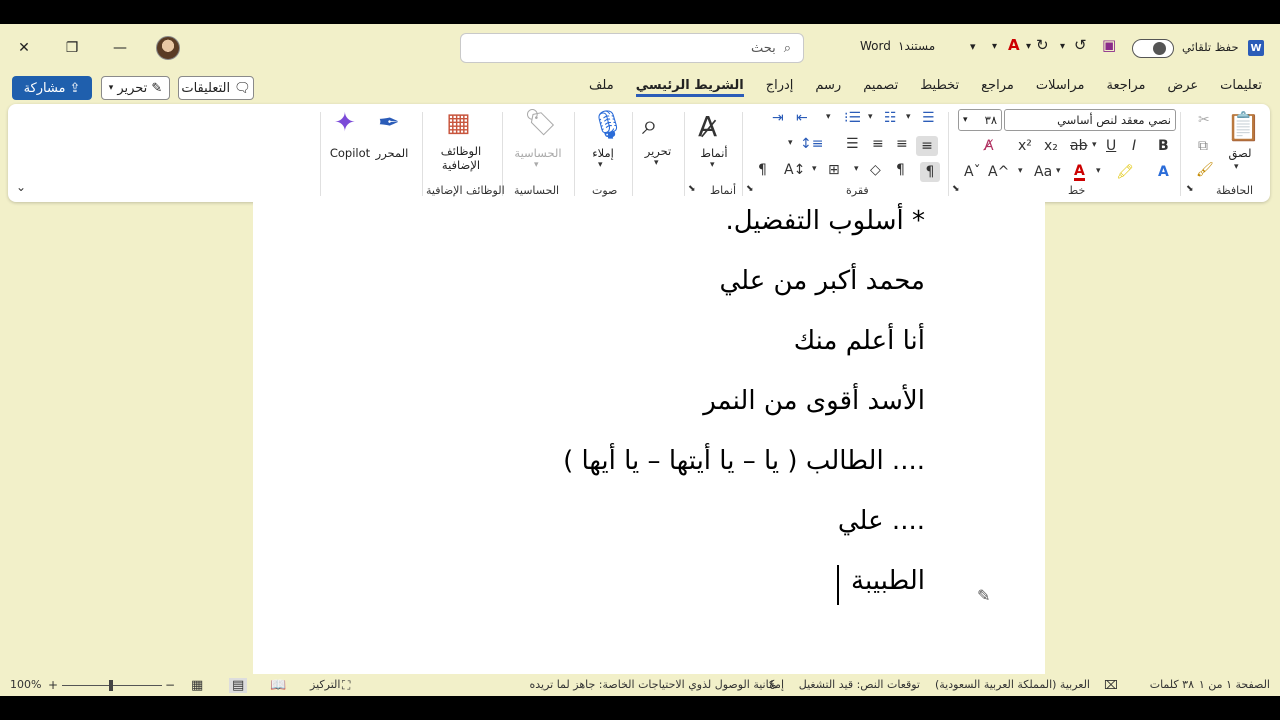  I want to click on rtl-direction-icon: ¶, so click(930, 172).